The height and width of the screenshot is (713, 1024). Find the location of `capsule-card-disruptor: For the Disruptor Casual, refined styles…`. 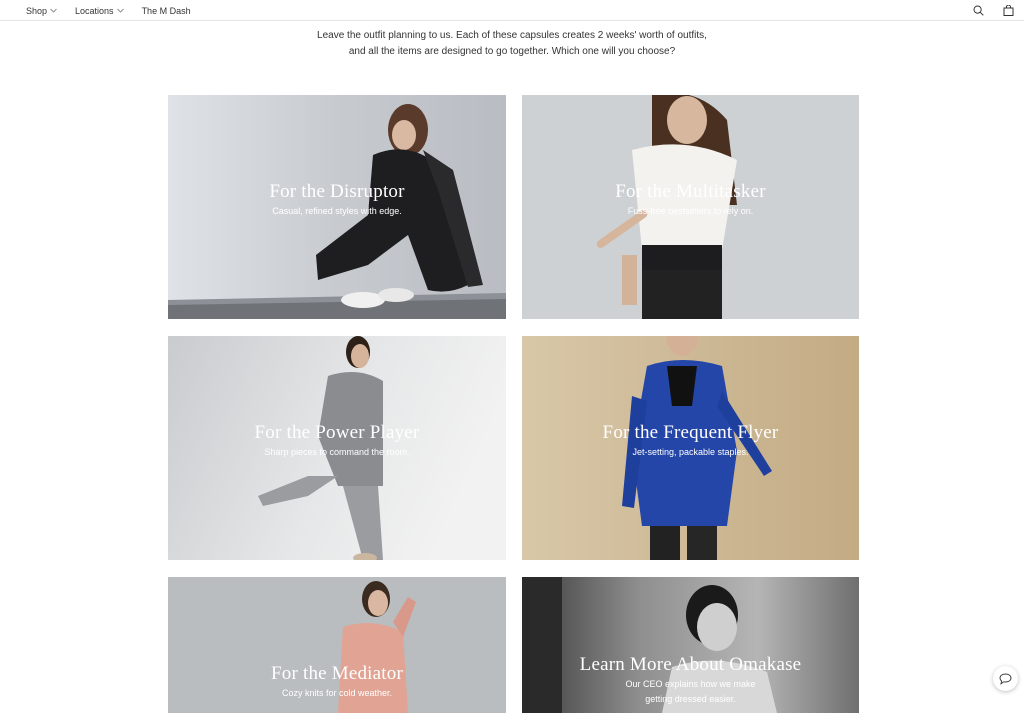

capsule-card-disruptor: For the Disruptor Casual, refined styles… is located at coordinates (337, 207).